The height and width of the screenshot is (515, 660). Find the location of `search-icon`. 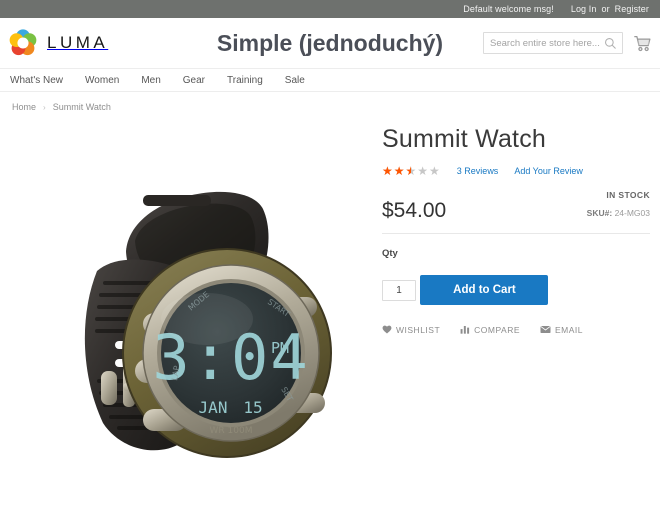

search-icon is located at coordinates (610, 43).